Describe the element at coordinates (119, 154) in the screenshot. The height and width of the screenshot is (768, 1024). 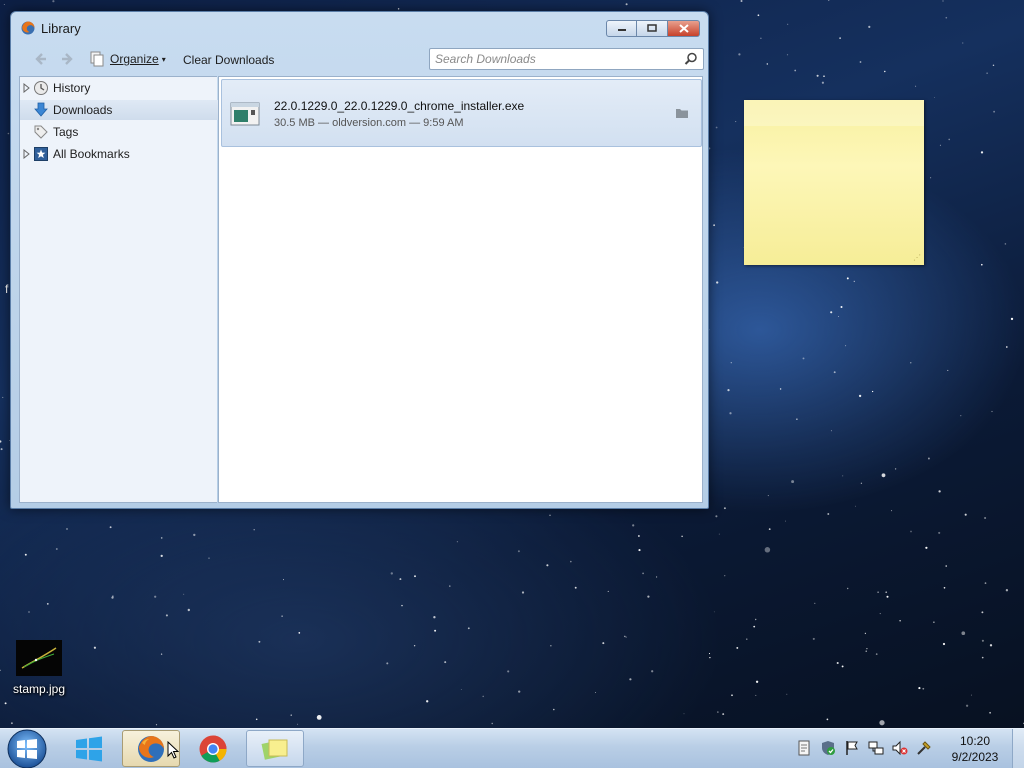
I see `sidebar-item-all-bookmarks: All Bookmarks` at that location.